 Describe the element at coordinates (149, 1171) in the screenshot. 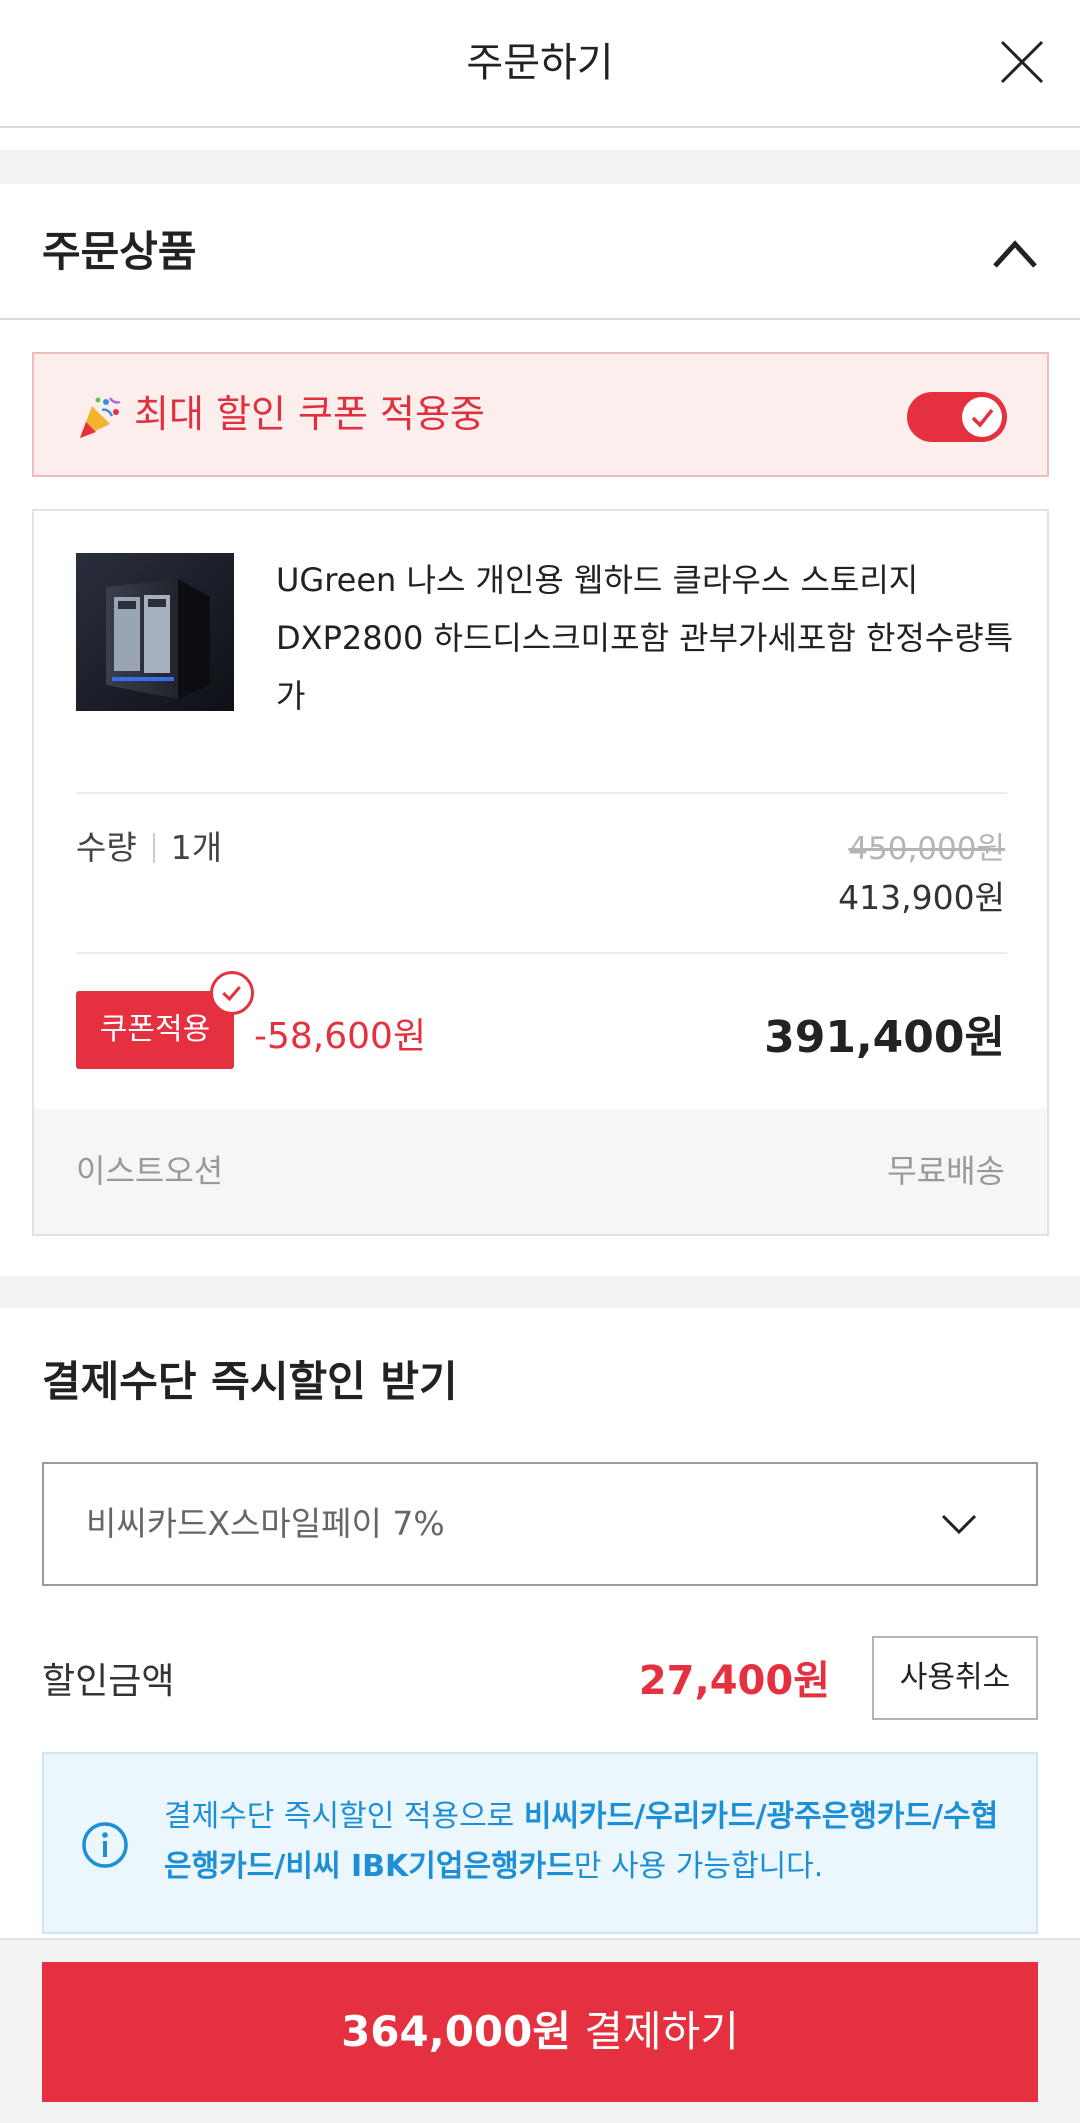

I see `seller-name: 이스트오션` at that location.